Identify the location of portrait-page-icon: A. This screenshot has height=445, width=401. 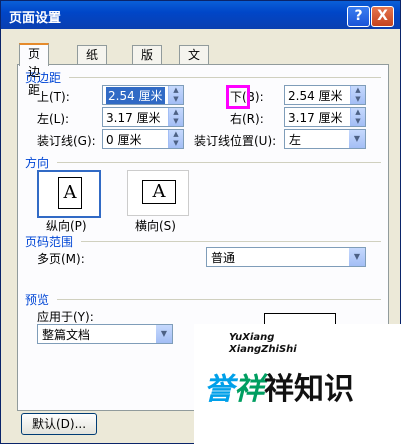
(70, 193).